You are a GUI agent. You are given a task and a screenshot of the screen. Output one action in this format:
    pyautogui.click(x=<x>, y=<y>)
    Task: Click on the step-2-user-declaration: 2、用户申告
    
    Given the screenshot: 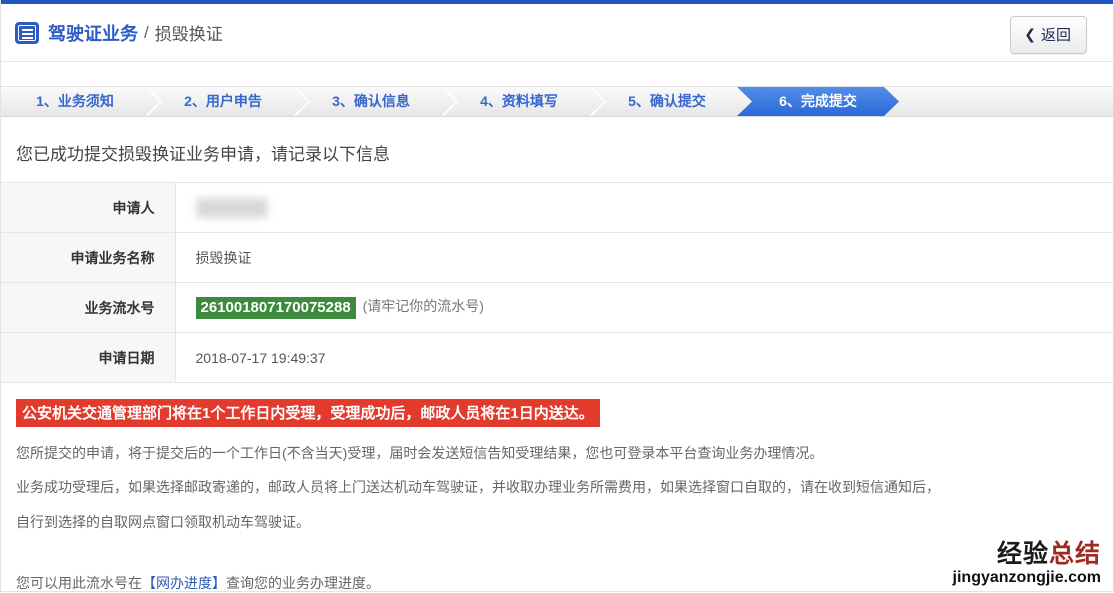 What is the action you would take?
    pyautogui.click(x=223, y=101)
    